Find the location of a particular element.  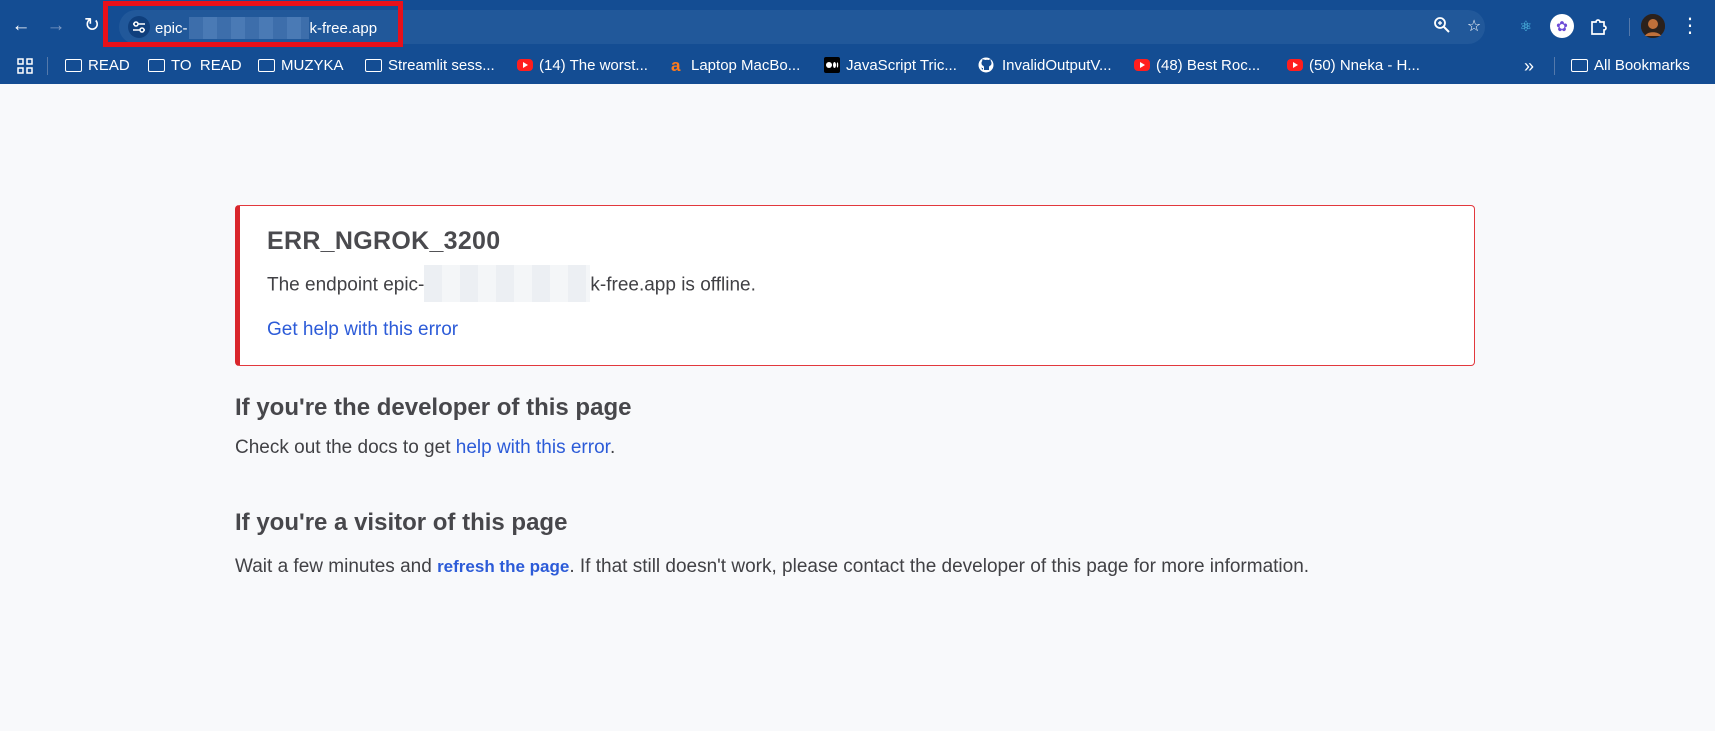

avatar is located at coordinates (1653, 26).